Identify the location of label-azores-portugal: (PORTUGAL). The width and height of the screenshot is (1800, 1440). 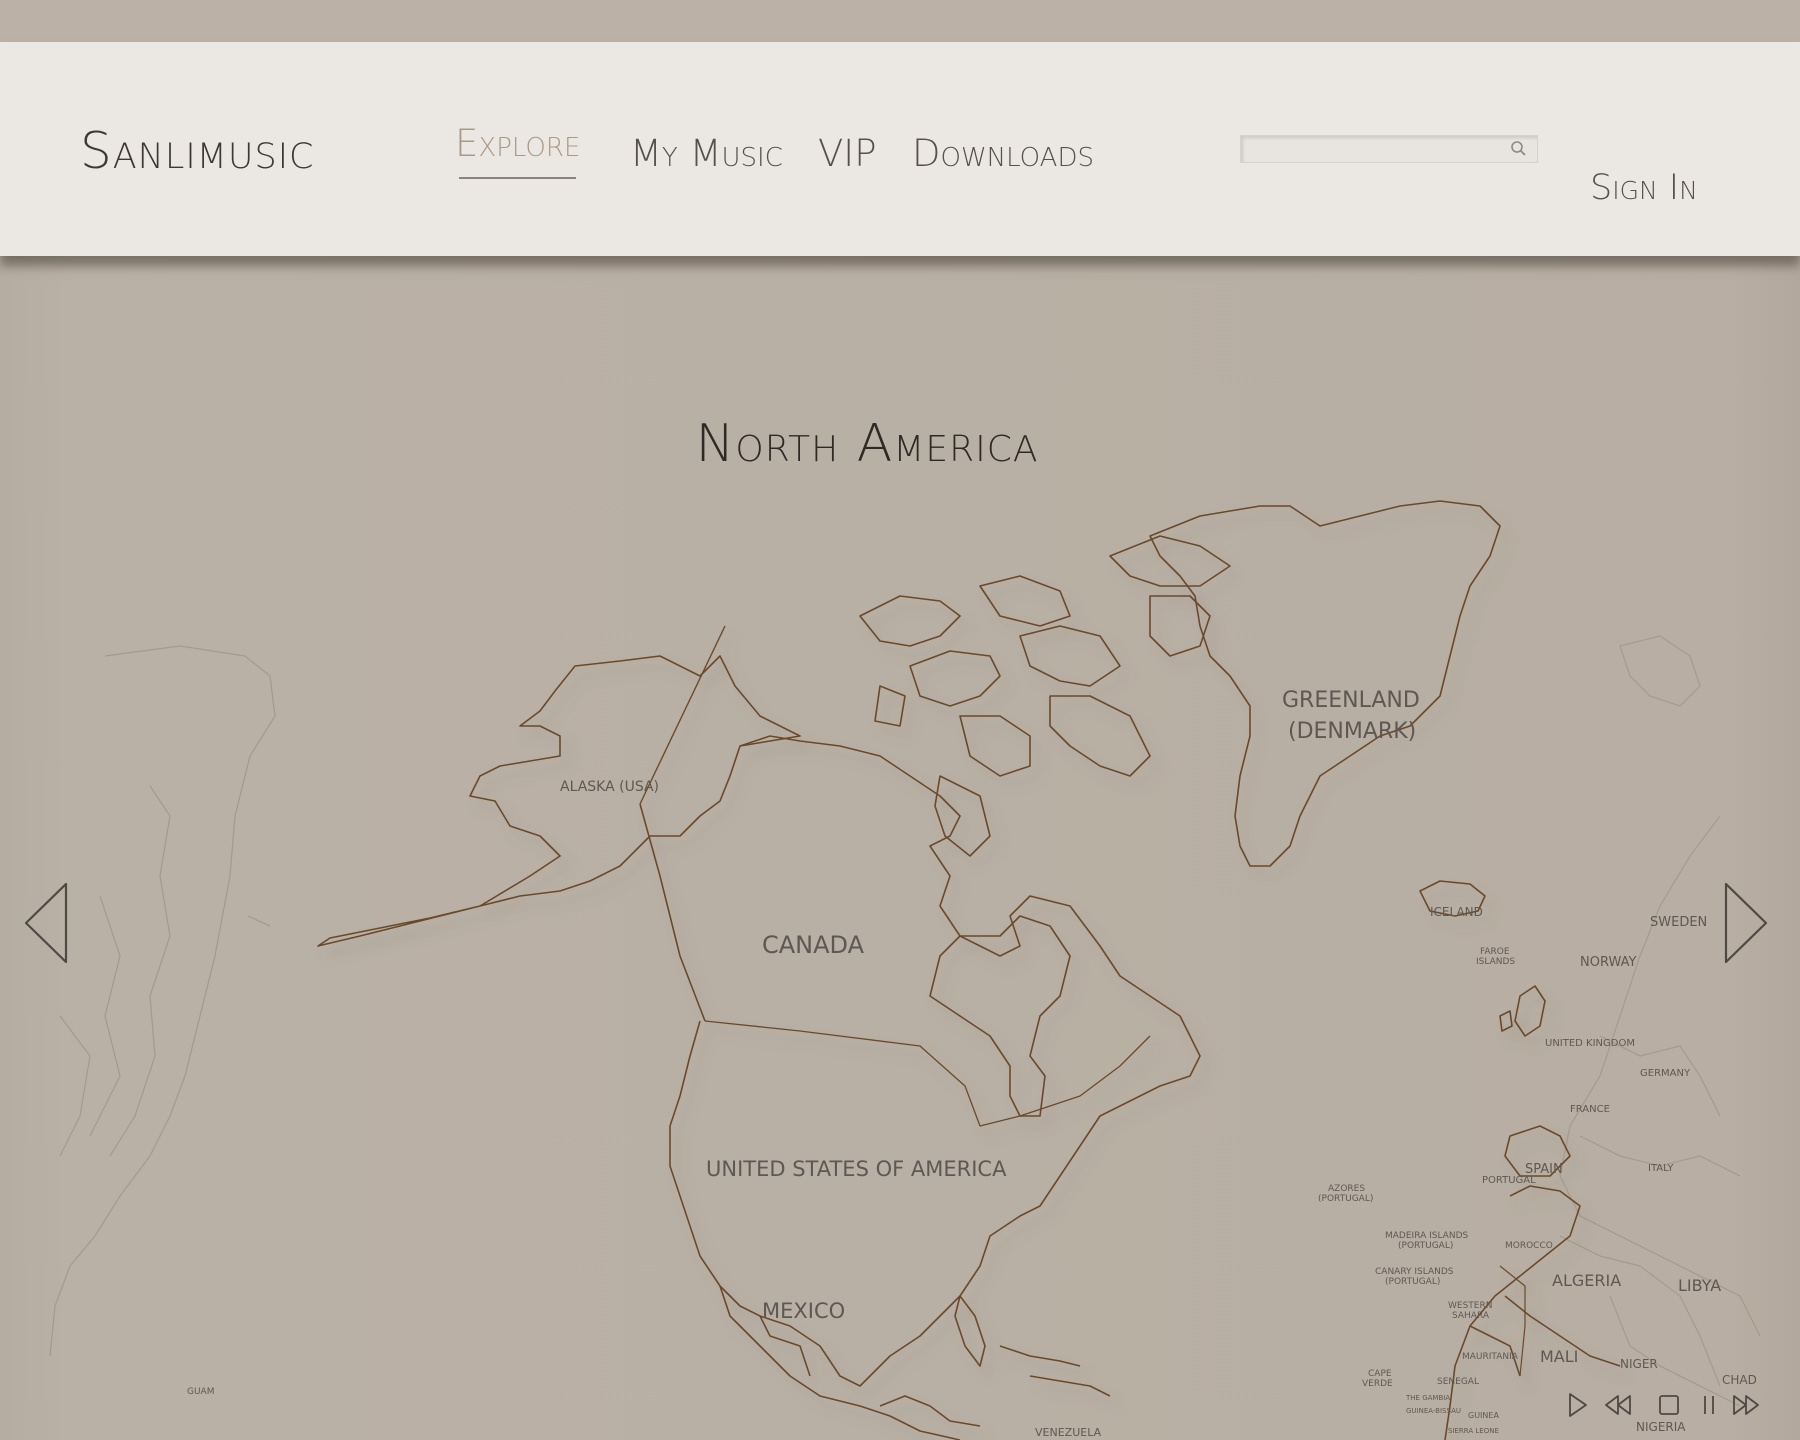
(1345, 1199).